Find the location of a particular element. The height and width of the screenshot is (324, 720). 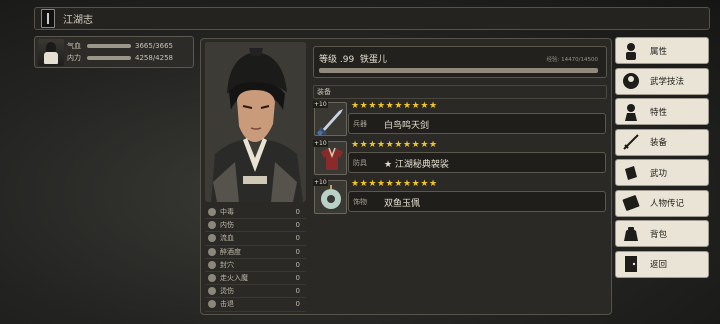

menu-label: 武学技法 is located at coordinates (667, 82).